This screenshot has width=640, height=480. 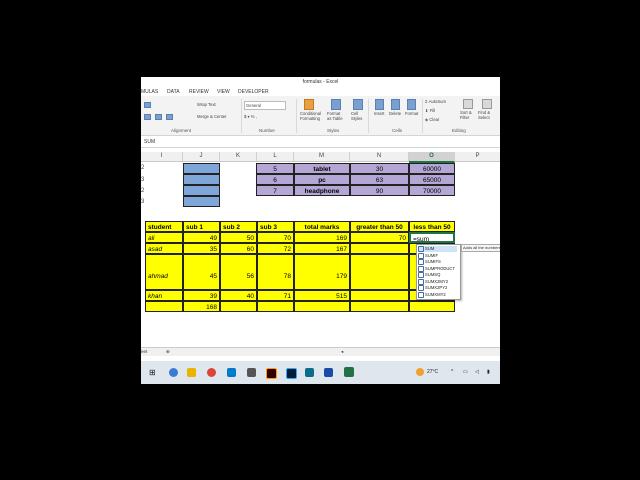 I want to click on product-price: 60000, so click(x=432, y=168).